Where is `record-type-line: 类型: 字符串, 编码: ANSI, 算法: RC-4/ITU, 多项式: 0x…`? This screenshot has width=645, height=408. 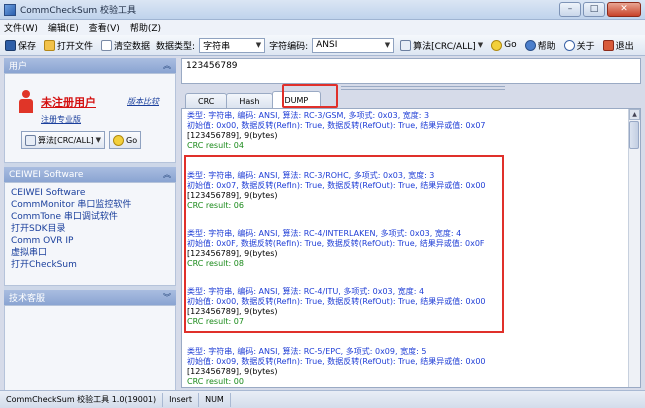 record-type-line: 类型: 字符串, 编码: ANSI, 算法: RC-4/ITU, 多项式: 0x… is located at coordinates (306, 291).